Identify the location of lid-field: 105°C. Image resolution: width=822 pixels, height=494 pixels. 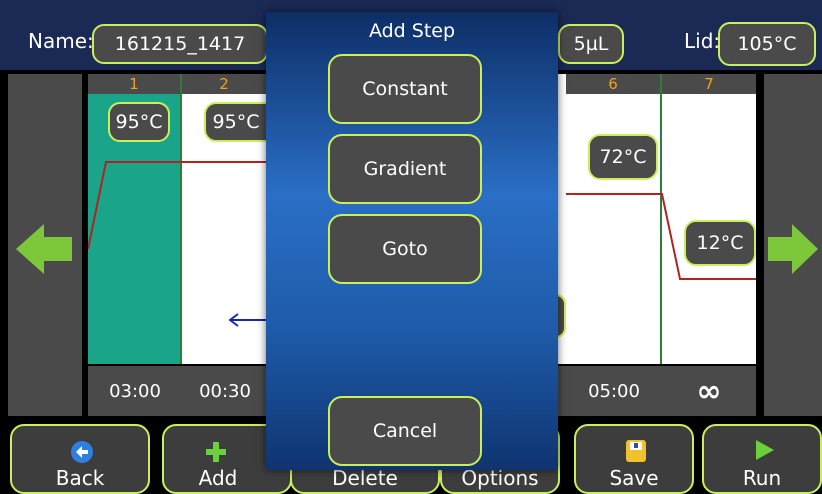
(767, 44).